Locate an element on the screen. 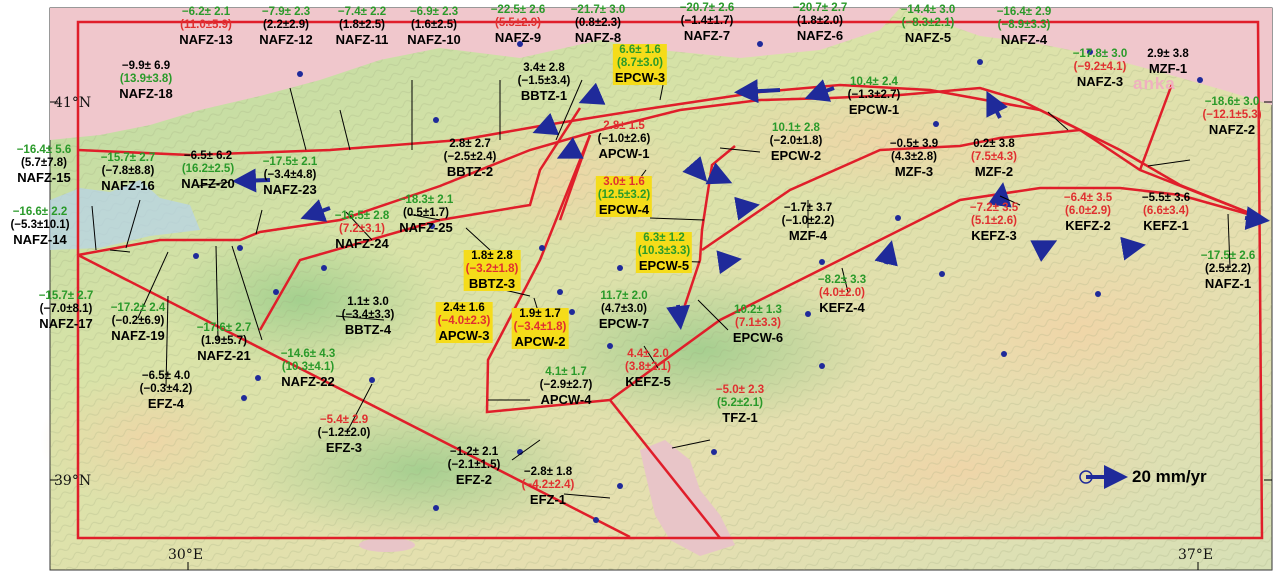 The width and height of the screenshot is (1280, 578). block-strike-slip-rate: −17.8± 3.0 is located at coordinates (1100, 54).